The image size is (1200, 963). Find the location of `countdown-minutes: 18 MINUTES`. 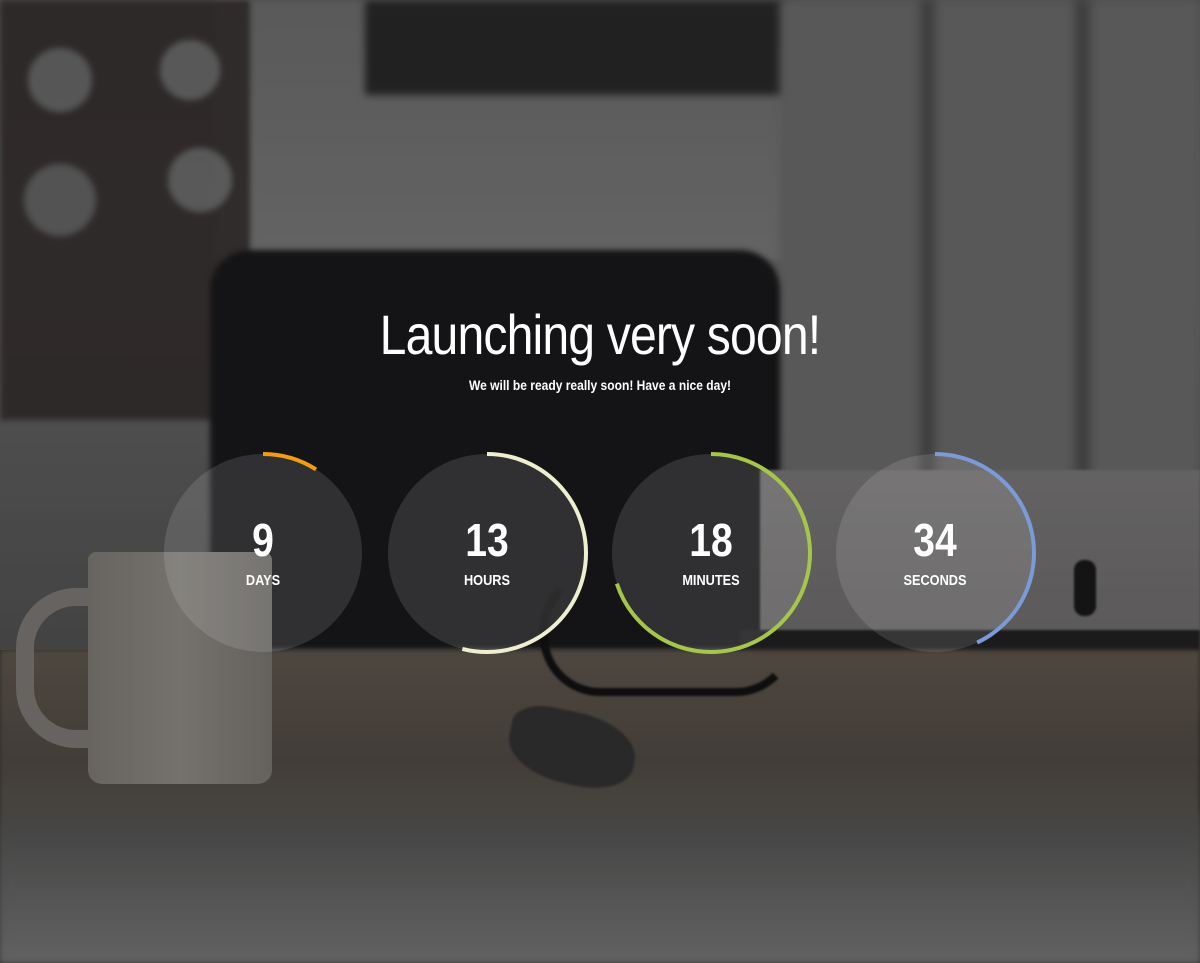

countdown-minutes: 18 MINUTES is located at coordinates (711, 553).